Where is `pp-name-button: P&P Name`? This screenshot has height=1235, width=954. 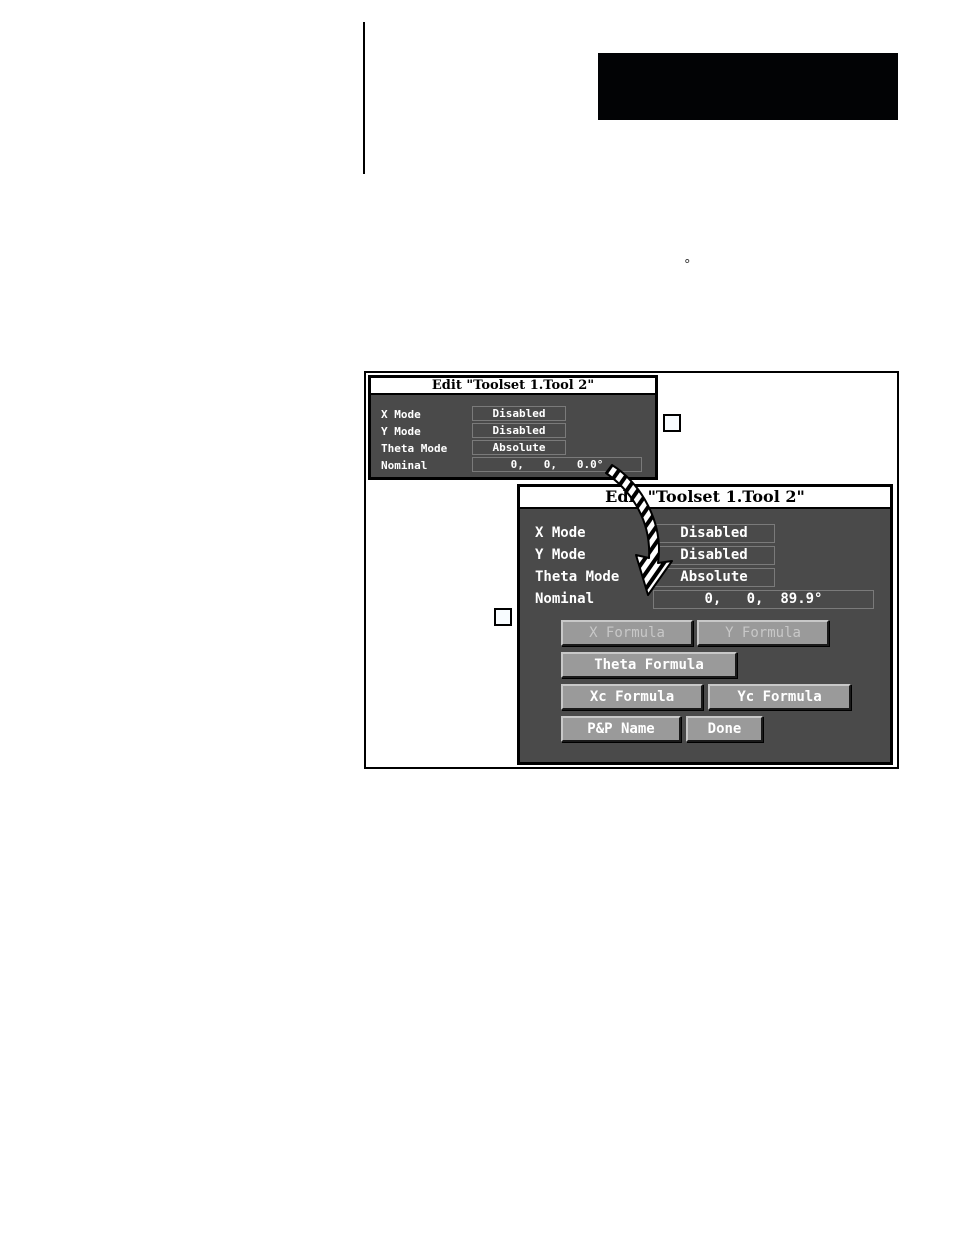 pp-name-button: P&P Name is located at coordinates (621, 729).